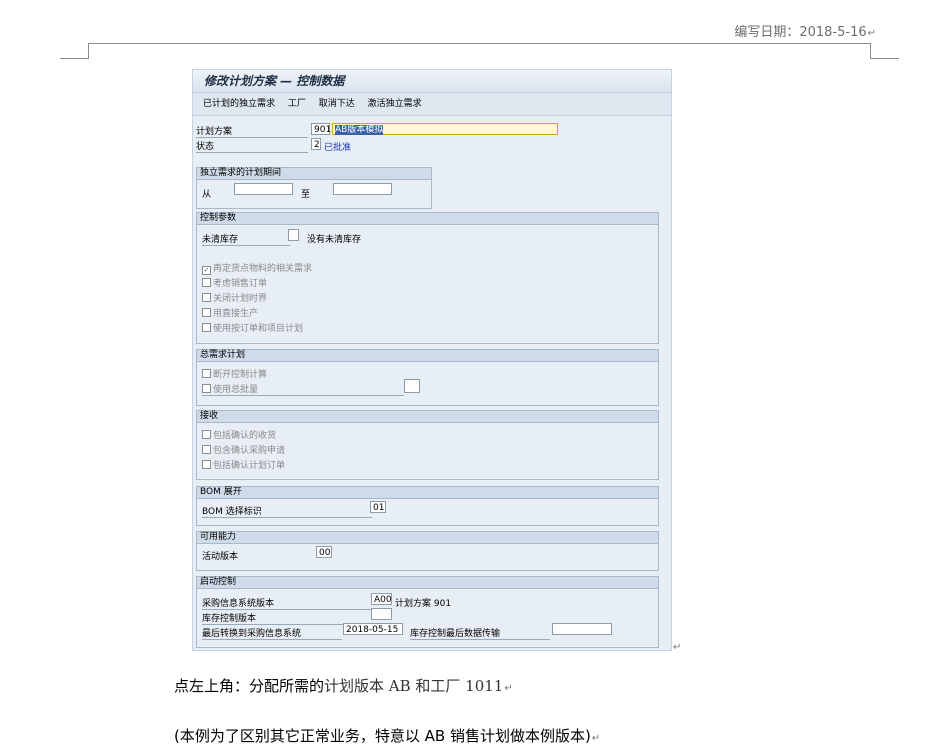 This screenshot has height=756, width=946. I want to click on checkbox-label: 再定货点物料的相关需求, so click(263, 269).